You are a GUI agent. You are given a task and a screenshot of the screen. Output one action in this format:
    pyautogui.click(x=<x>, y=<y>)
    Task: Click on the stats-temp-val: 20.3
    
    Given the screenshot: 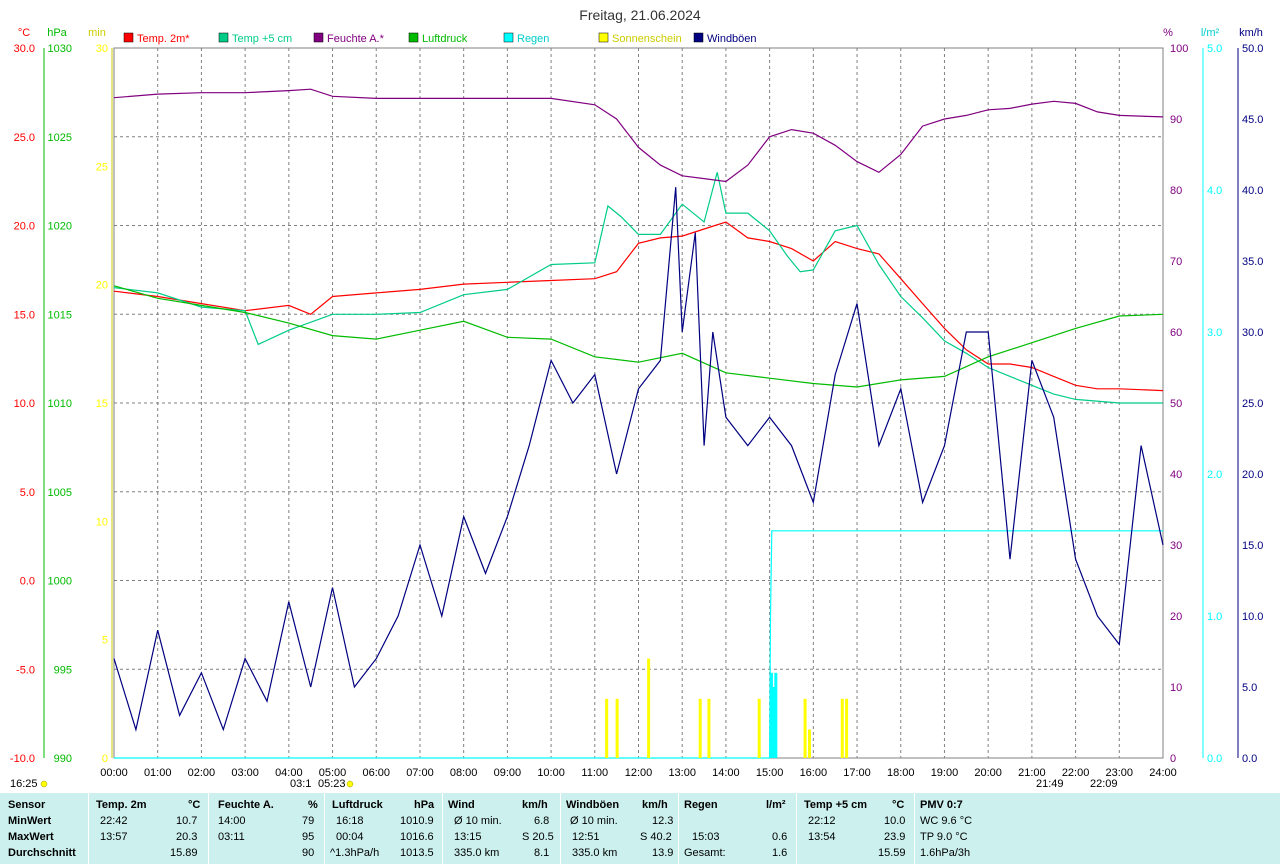 What is the action you would take?
    pyautogui.click(x=187, y=837)
    